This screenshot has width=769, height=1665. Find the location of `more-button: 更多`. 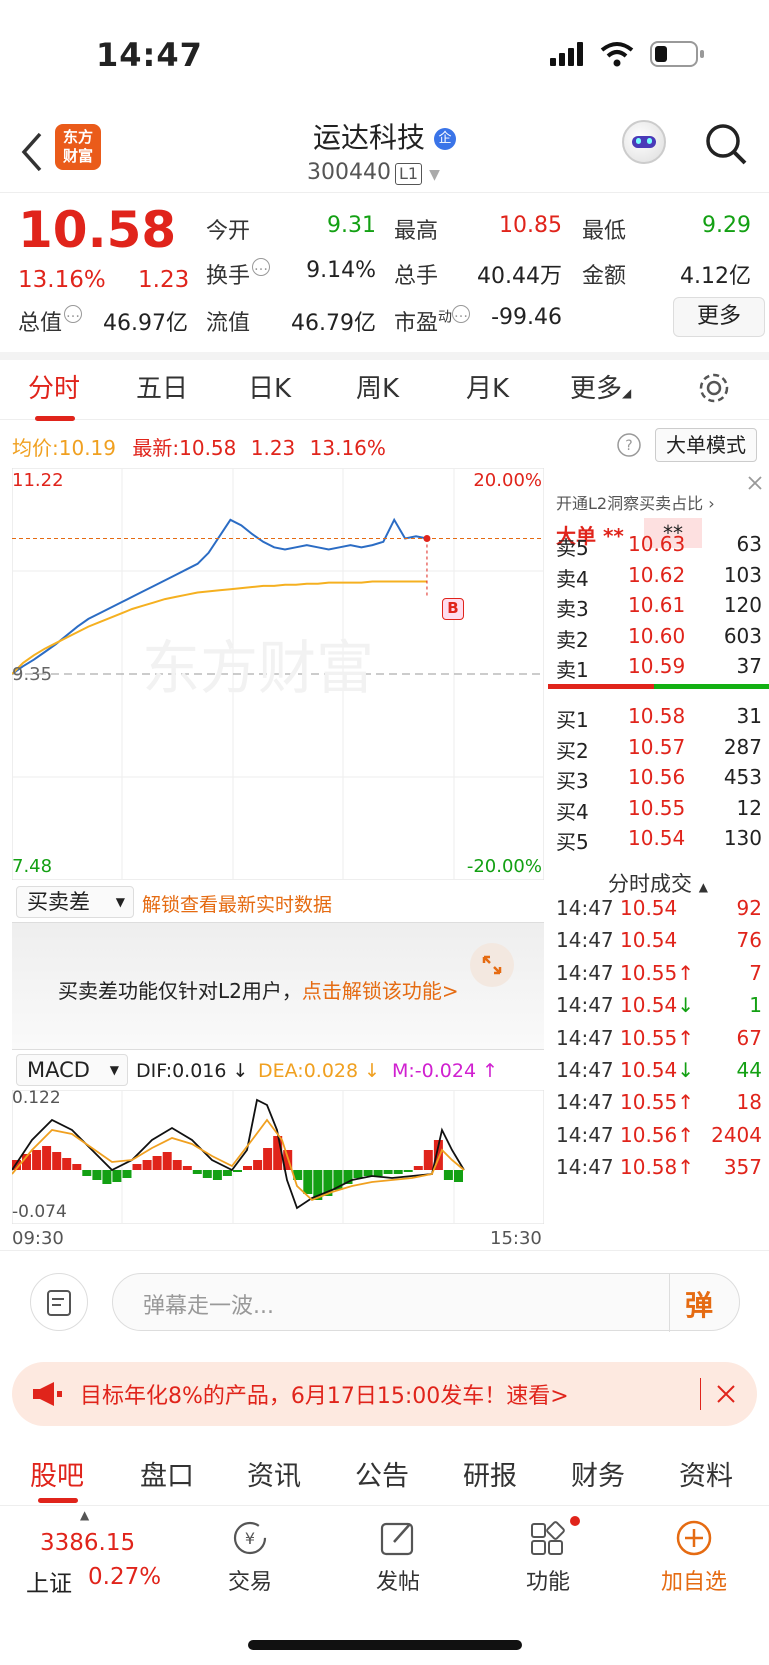

more-button: 更多 is located at coordinates (719, 317).